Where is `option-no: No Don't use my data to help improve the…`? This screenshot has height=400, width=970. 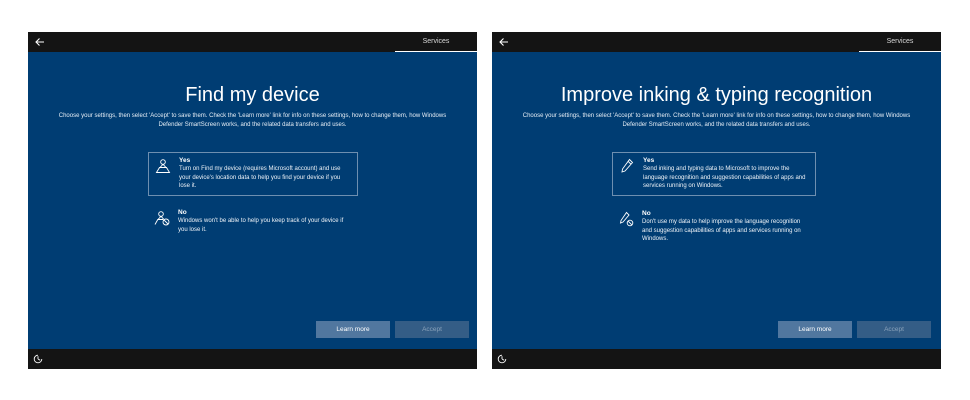
option-no: No Don't use my data to help improve the… is located at coordinates (714, 227).